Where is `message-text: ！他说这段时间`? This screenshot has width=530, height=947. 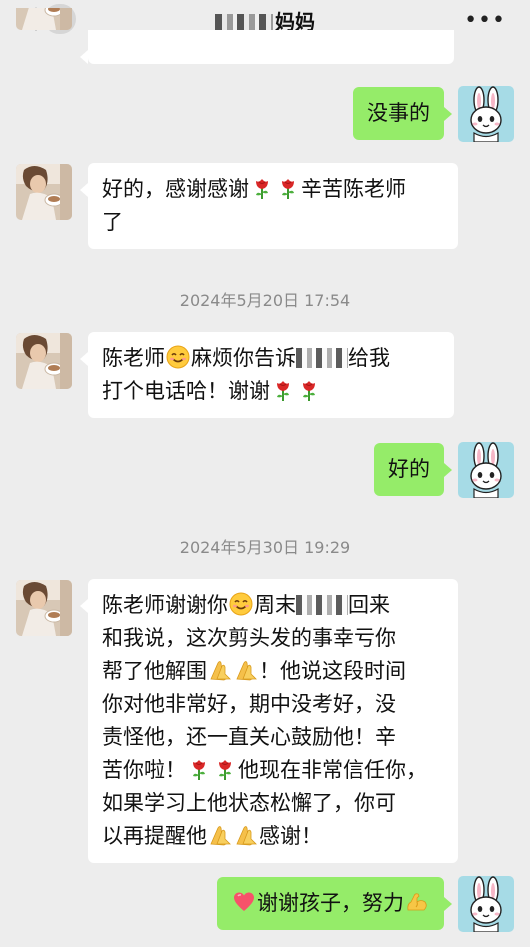
message-text: ！他说这段时间 is located at coordinates (332, 671).